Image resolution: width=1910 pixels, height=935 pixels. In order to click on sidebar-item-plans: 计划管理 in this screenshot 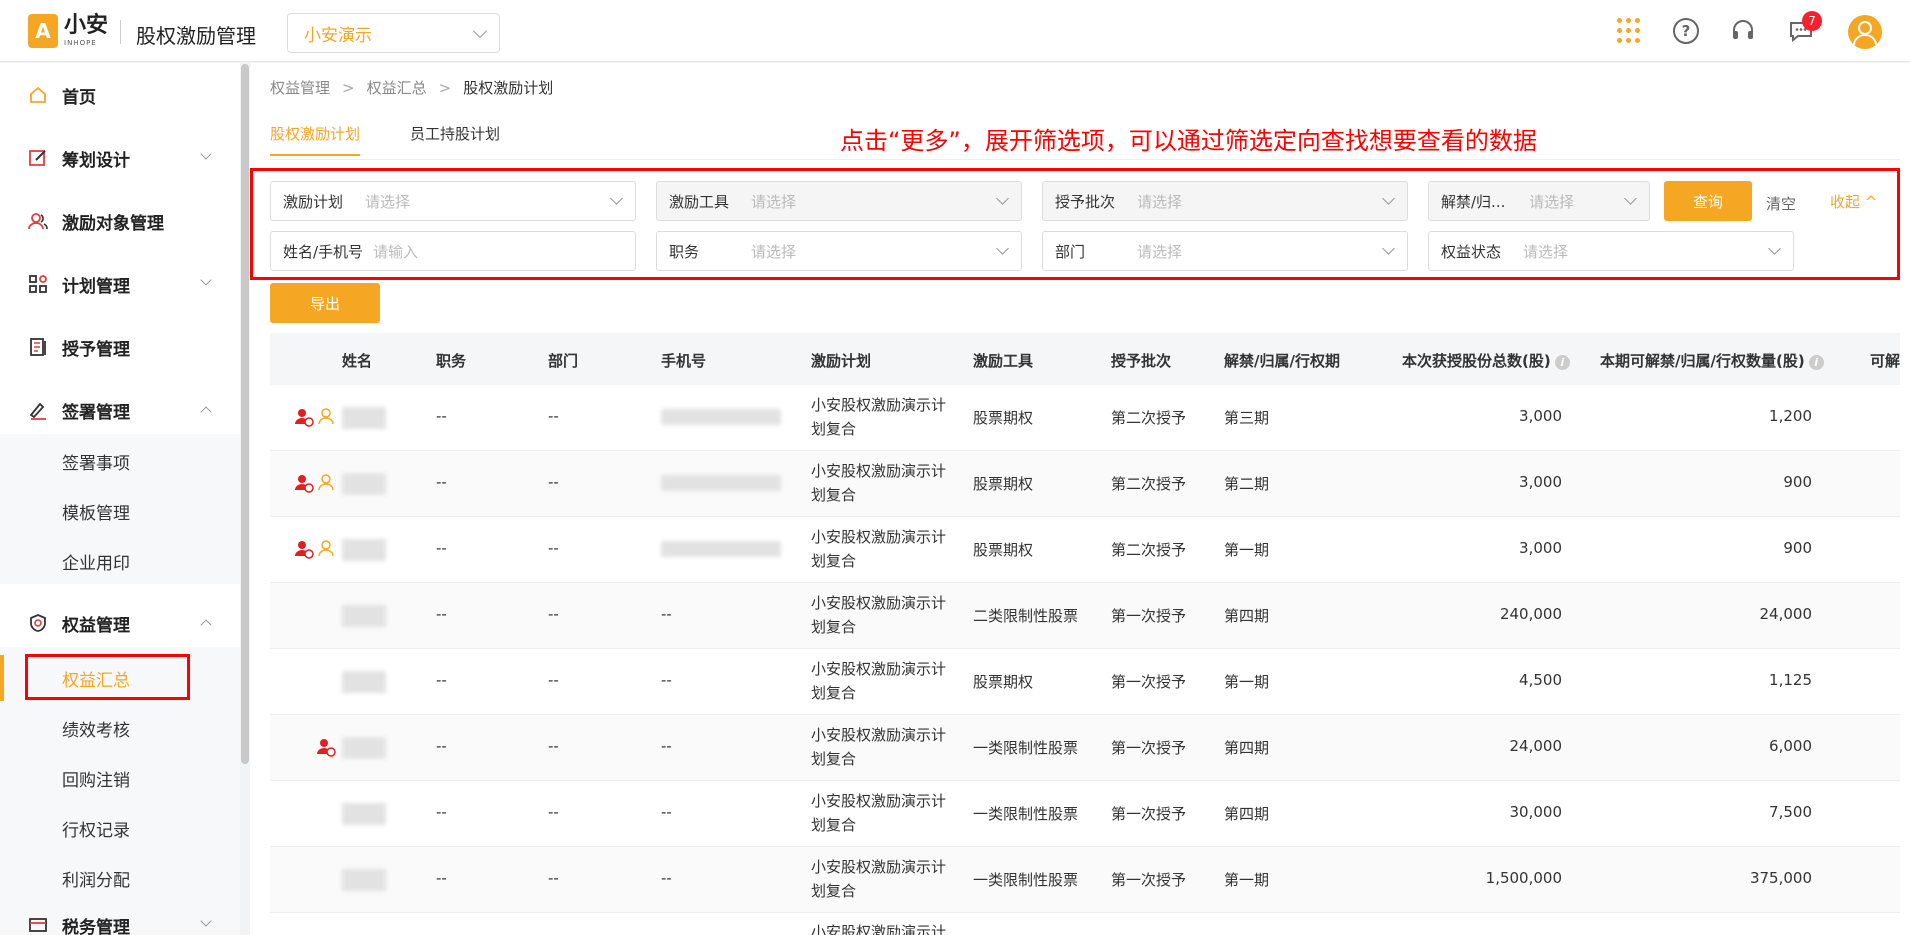, I will do `click(120, 284)`.